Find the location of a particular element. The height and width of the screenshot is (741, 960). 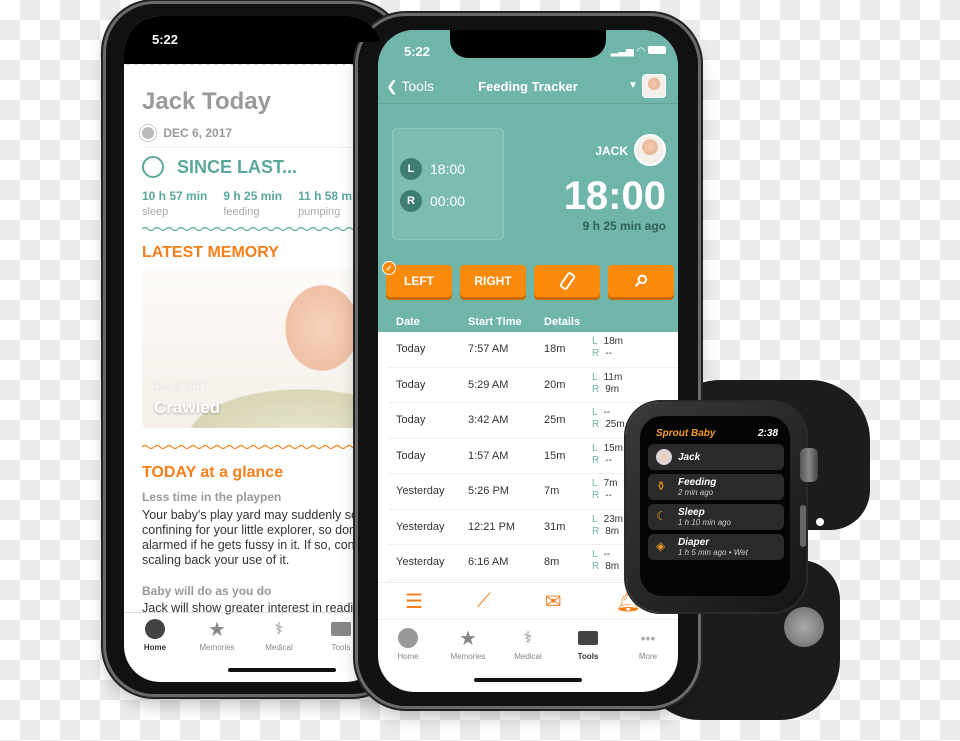

row-date: Today is located at coordinates (411, 384).